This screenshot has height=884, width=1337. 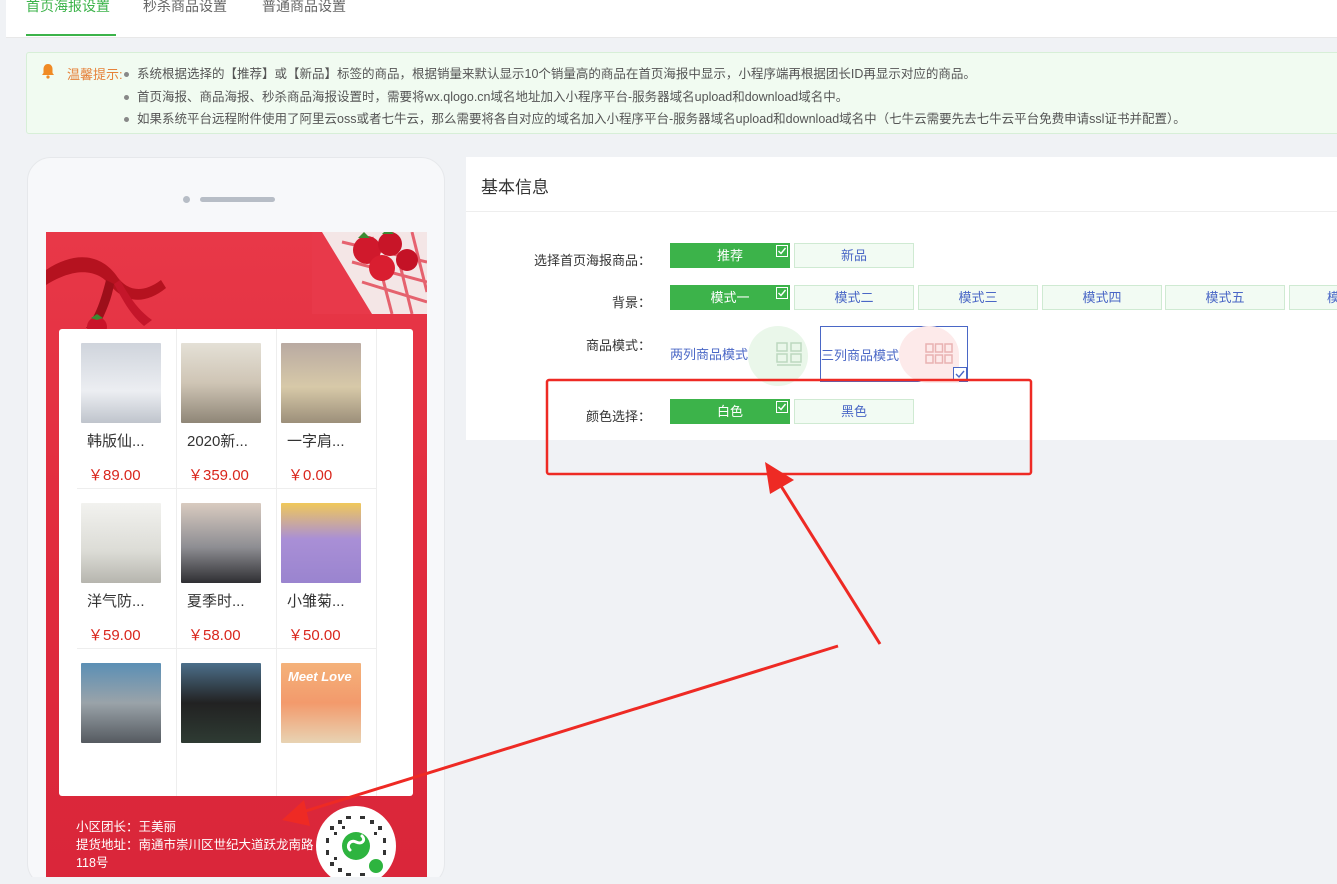 I want to click on product-item: 夏季时... ￥58.00, so click(x=227, y=569).